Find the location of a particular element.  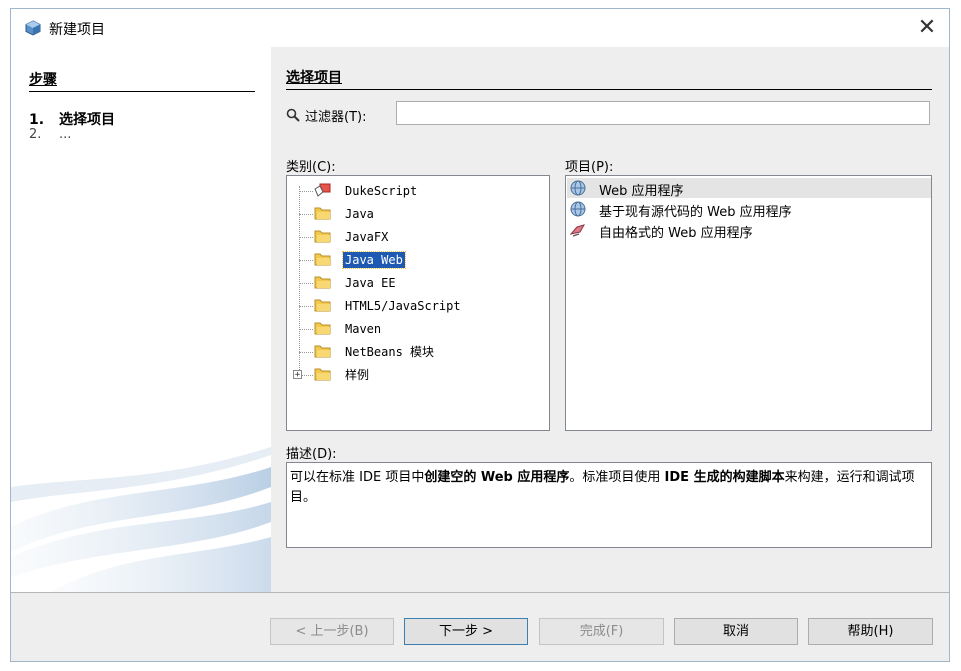

description-bold-text: 创建空的 Web 应用程序 is located at coordinates (497, 477).